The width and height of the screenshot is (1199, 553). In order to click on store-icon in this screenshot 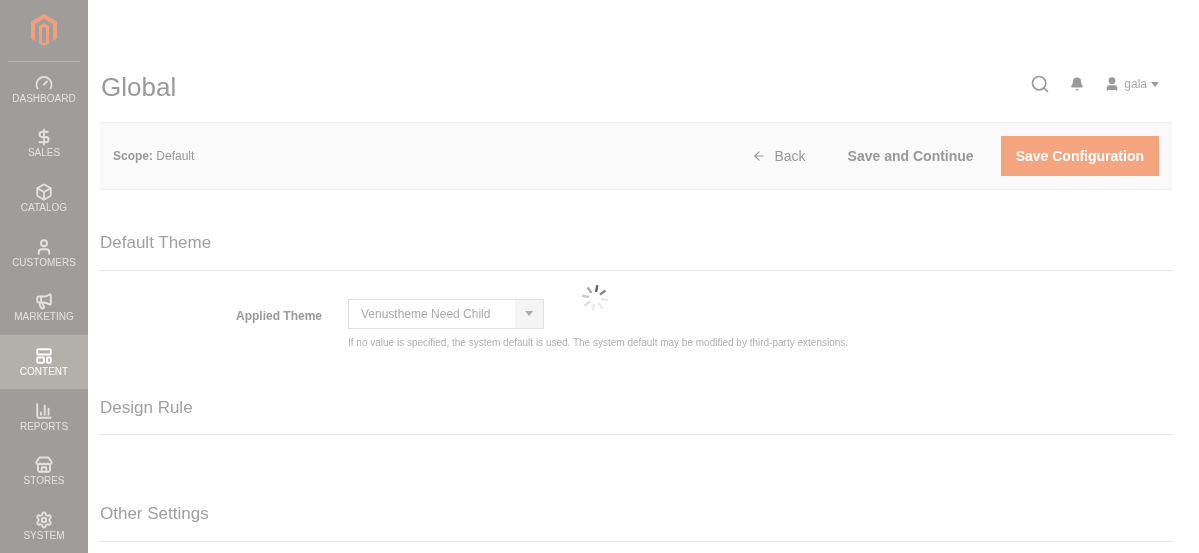, I will do `click(44, 465)`.